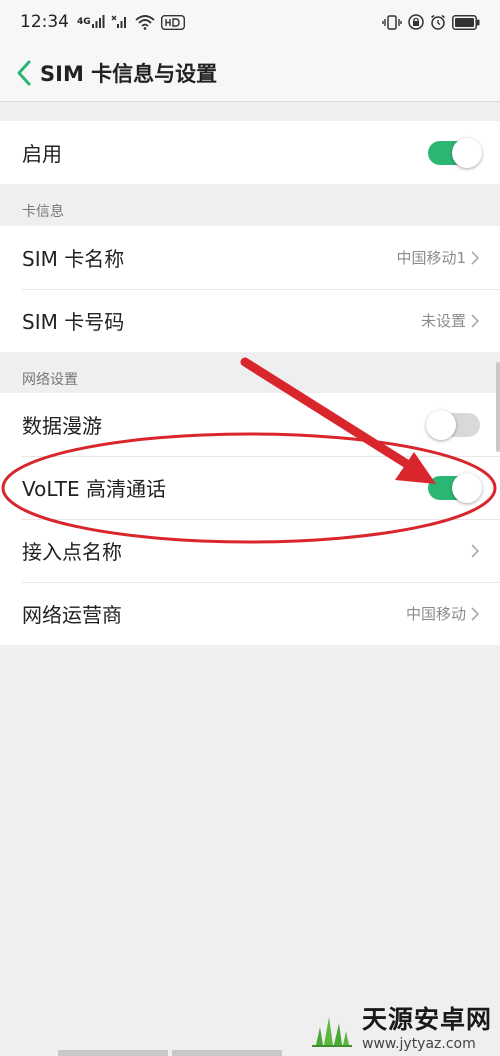 This screenshot has height=1056, width=500. Describe the element at coordinates (73, 322) in the screenshot. I see `sim-number-label: SIM 卡号码` at that location.